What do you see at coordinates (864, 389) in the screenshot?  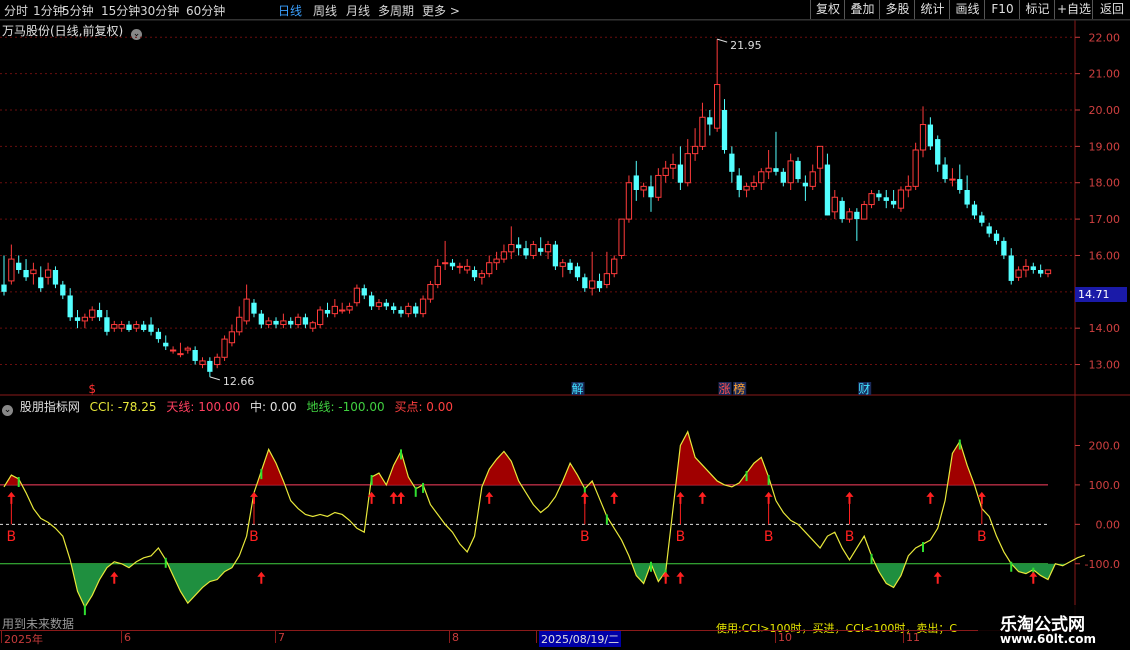 I see `event-marker: 财` at bounding box center [864, 389].